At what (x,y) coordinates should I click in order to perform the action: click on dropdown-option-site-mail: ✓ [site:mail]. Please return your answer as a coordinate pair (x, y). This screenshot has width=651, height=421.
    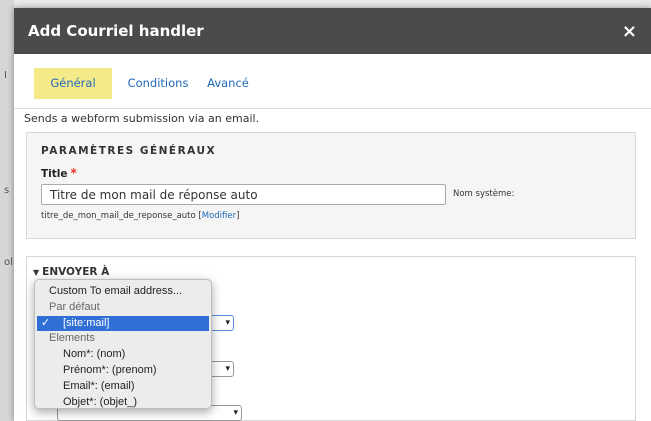
    Looking at the image, I should click on (123, 323).